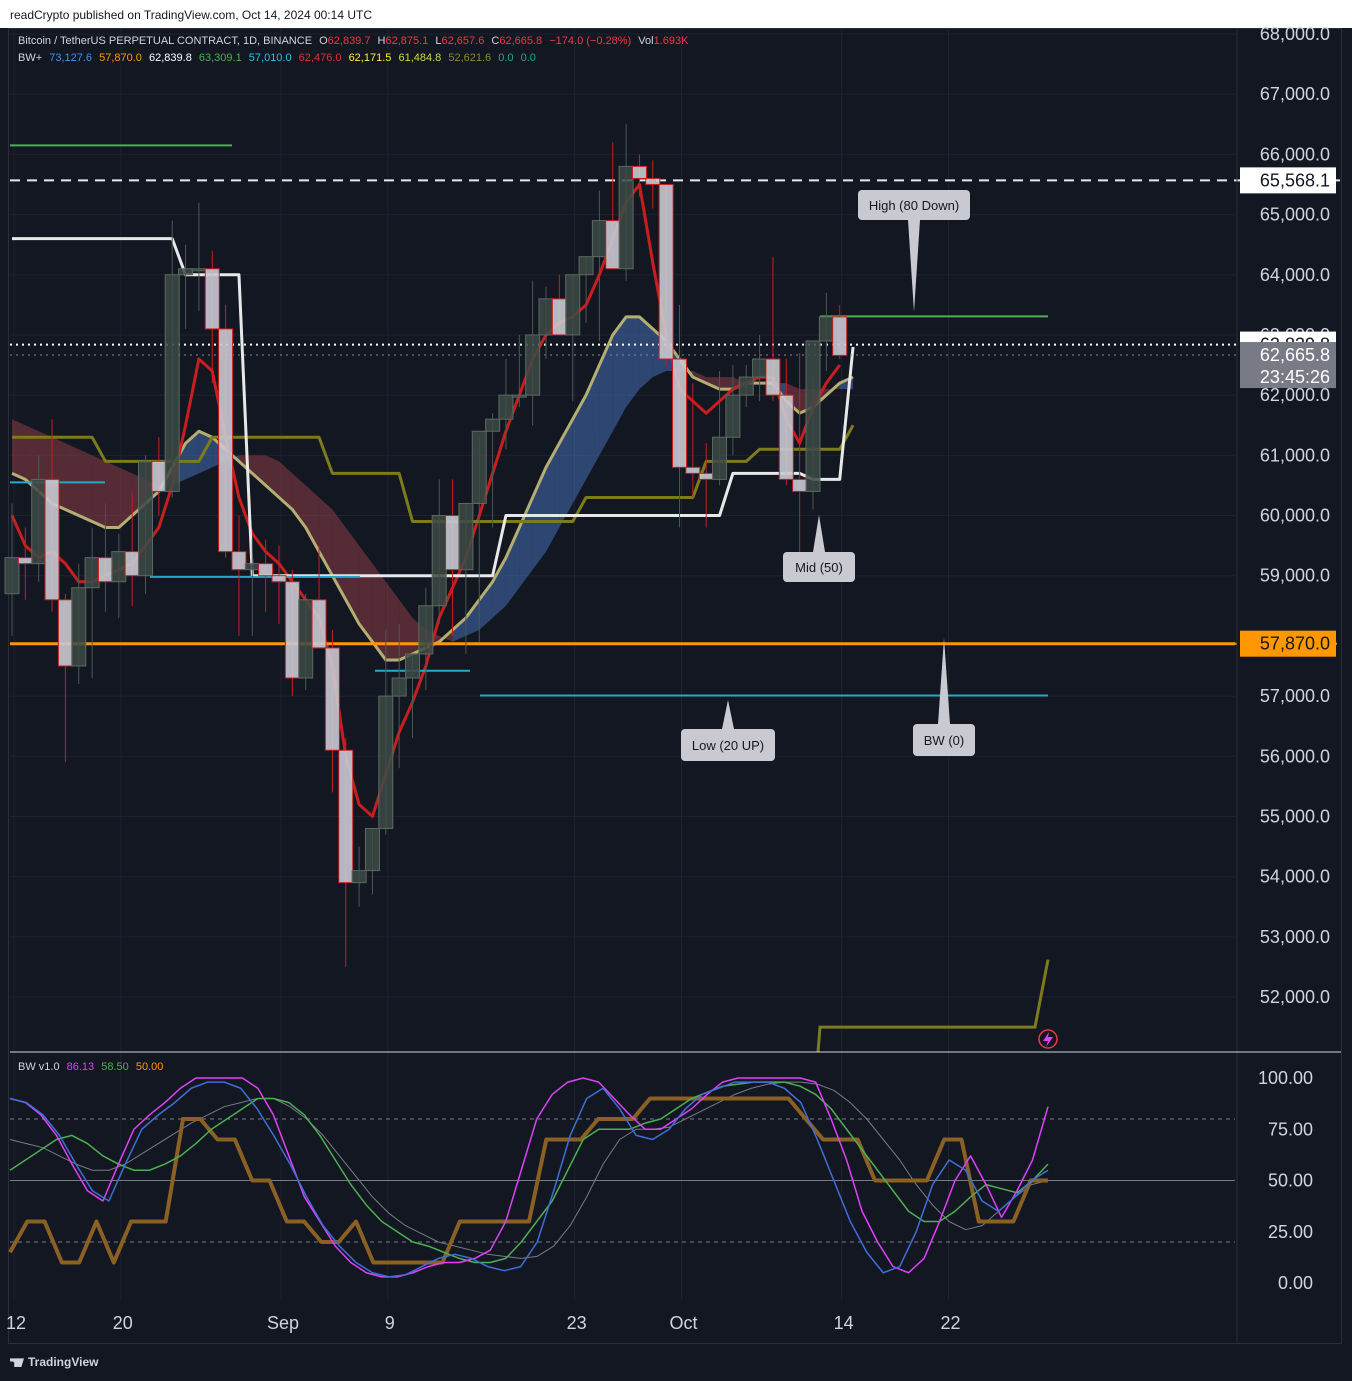 This screenshot has width=1352, height=1381. I want to click on osc-y-tick-label: 75.00, so click(1290, 1129).